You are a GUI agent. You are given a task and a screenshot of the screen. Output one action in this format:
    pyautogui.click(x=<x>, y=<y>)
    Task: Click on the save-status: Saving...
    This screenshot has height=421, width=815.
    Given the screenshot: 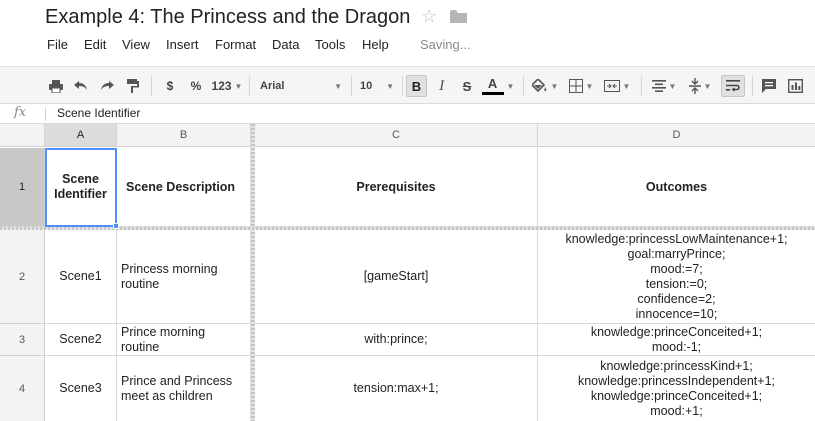 What is the action you would take?
    pyautogui.click(x=445, y=44)
    